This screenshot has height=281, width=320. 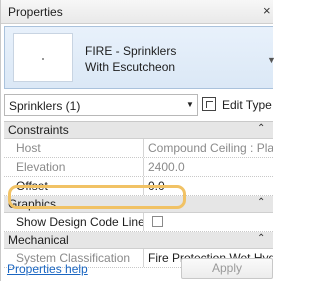 What do you see at coordinates (138, 268) in the screenshot?
I see `properties-footer: Properties help Apply` at bounding box center [138, 268].